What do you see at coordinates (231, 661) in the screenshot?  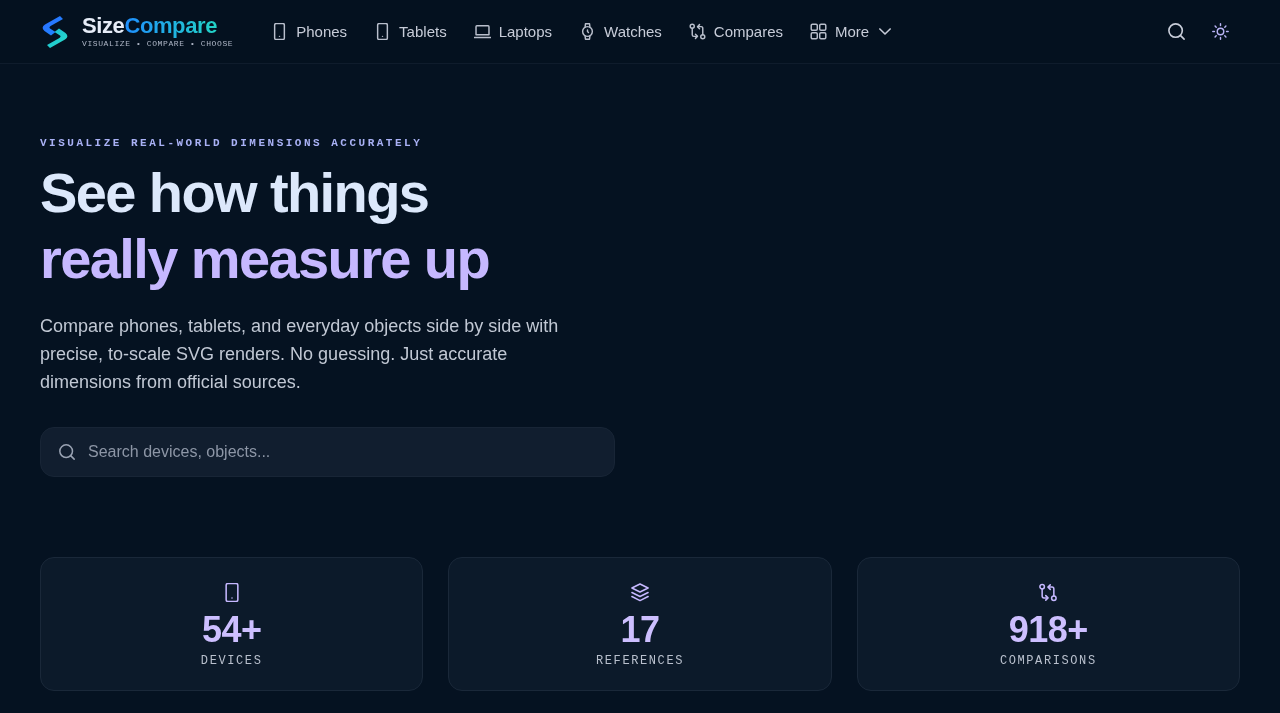 I see `stat-label: DEVICES` at bounding box center [231, 661].